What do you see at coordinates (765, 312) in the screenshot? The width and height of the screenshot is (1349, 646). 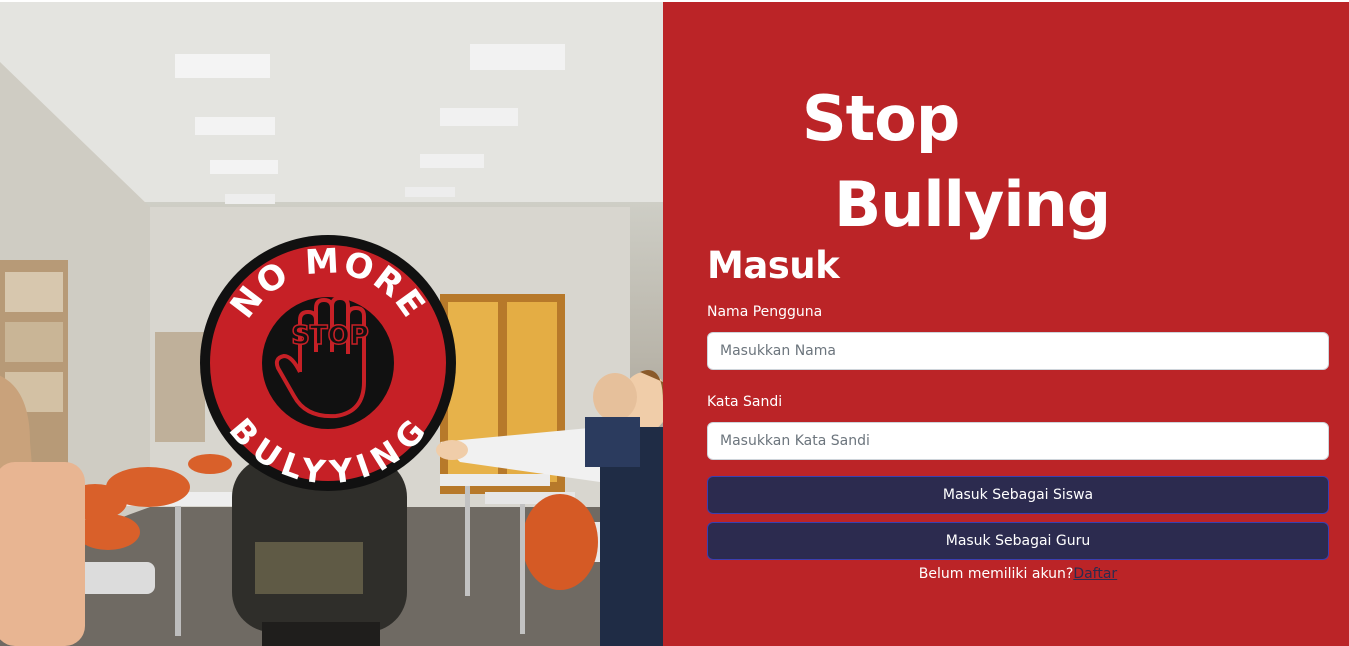 I see `username-label: Nama Pengguna` at bounding box center [765, 312].